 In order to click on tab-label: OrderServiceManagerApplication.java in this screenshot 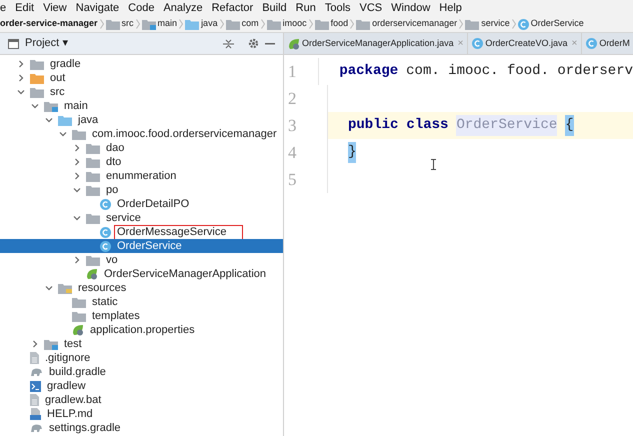, I will do `click(378, 43)`.